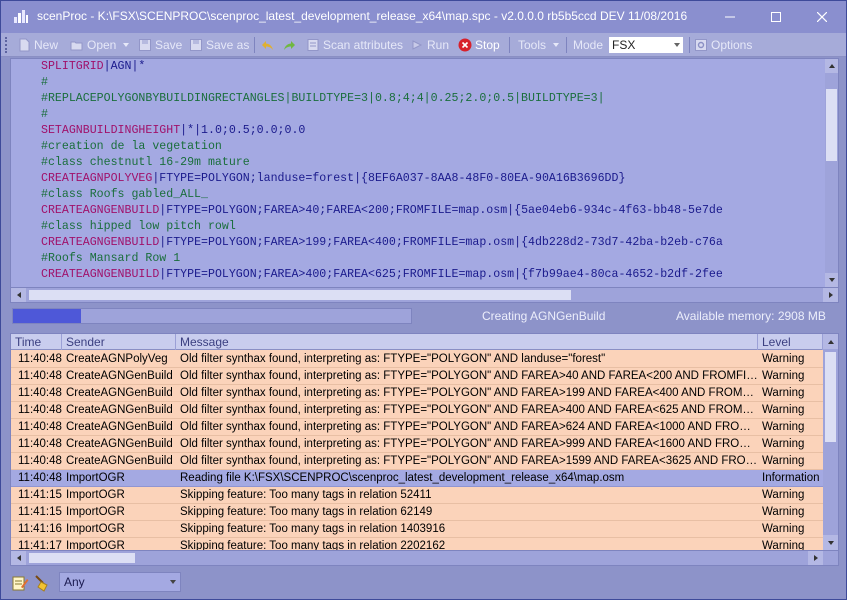 This screenshot has width=847, height=600. Describe the element at coordinates (36, 342) in the screenshot. I see `column-header-time: Time` at that location.